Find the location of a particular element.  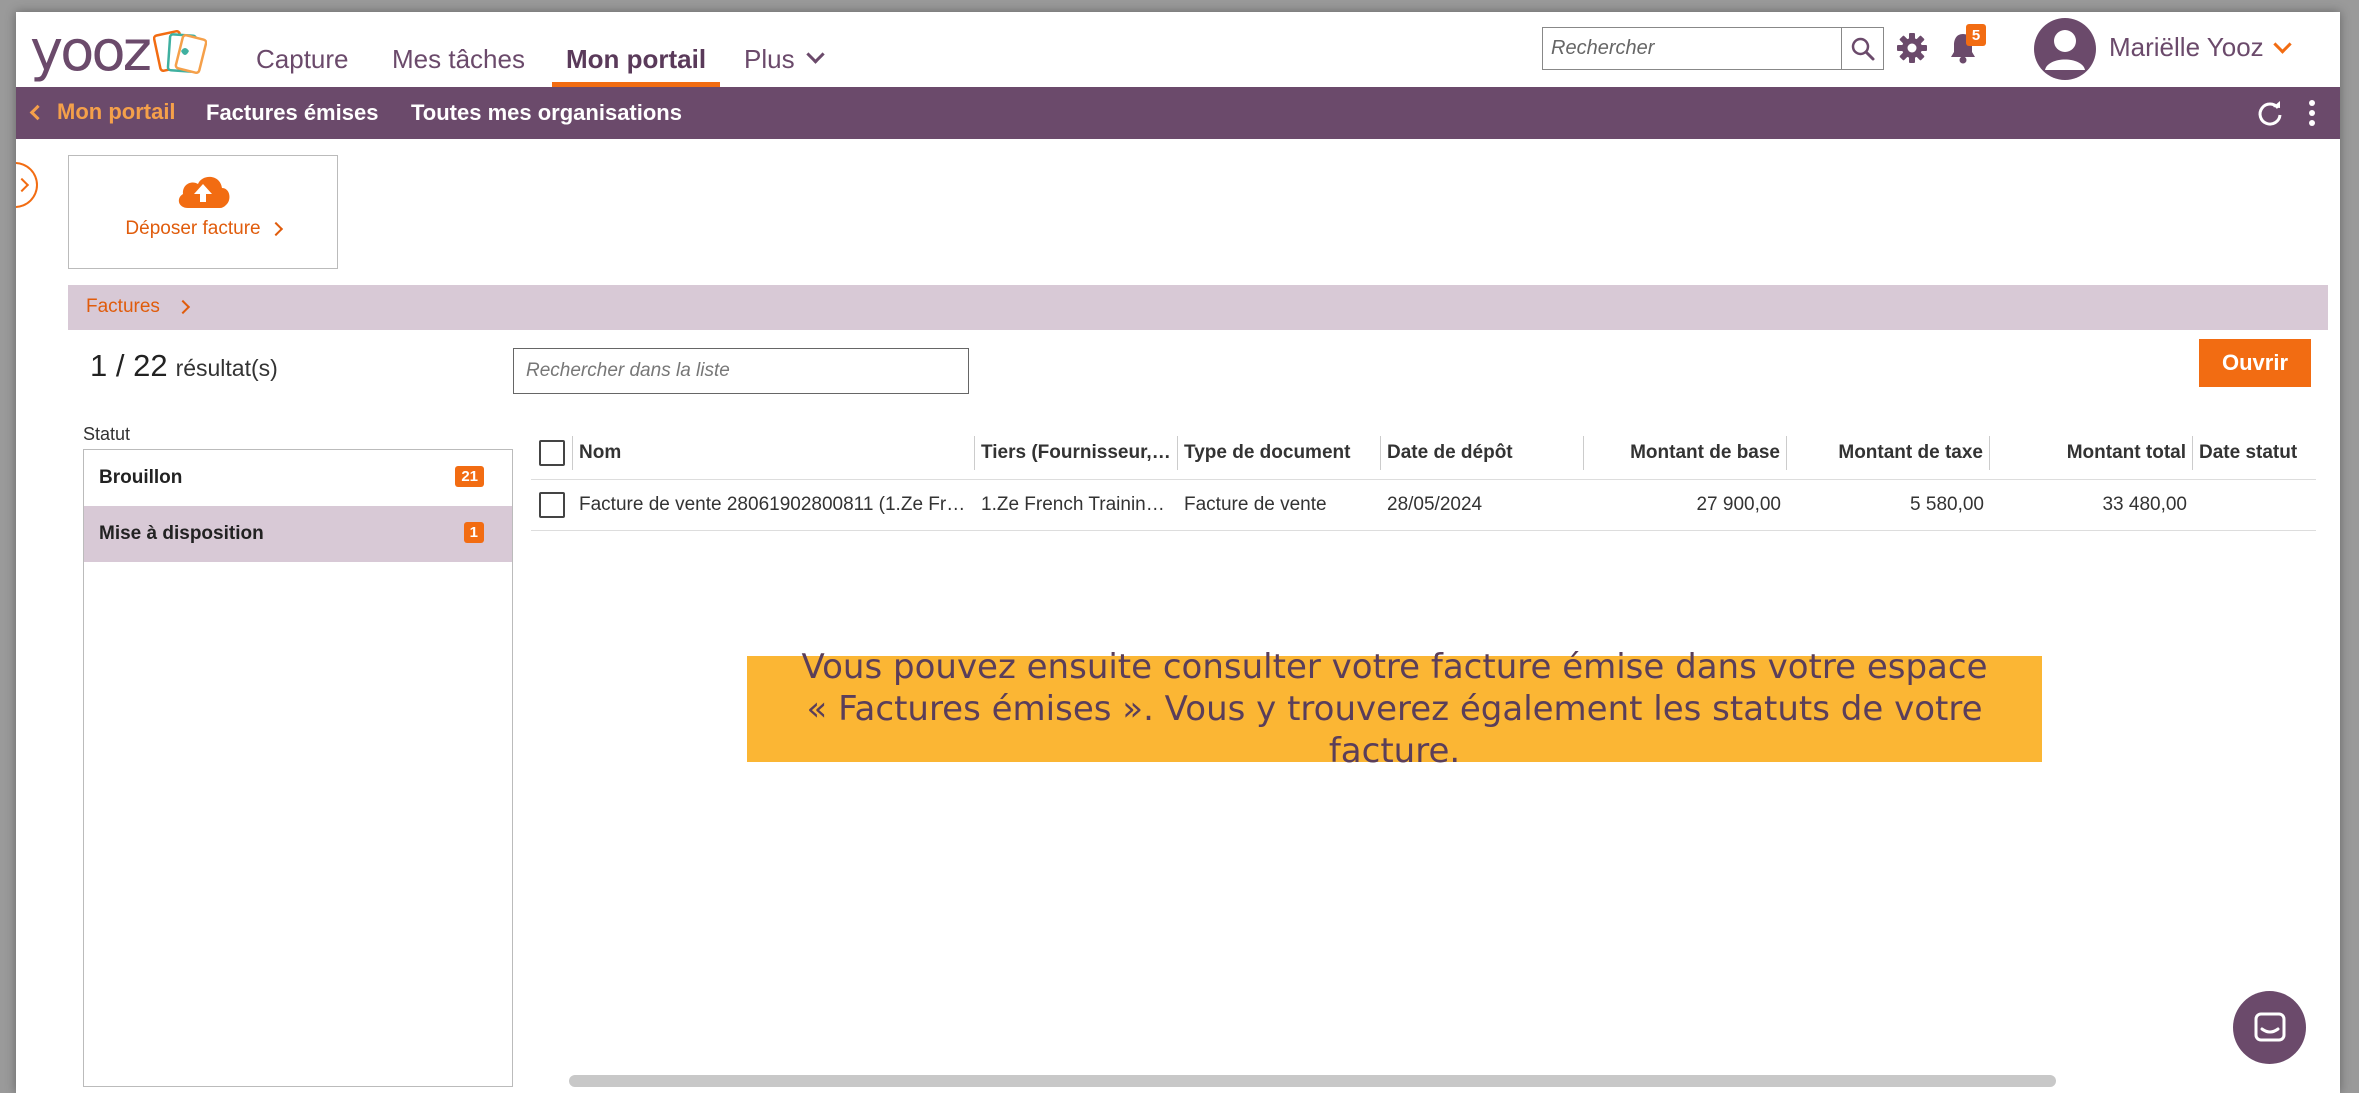

column-header-label: Date statut is located at coordinates (2248, 452).